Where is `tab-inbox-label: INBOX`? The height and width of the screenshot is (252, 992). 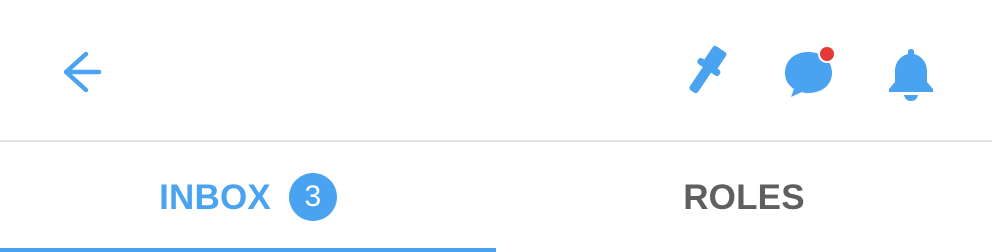
tab-inbox-label: INBOX is located at coordinates (215, 197).